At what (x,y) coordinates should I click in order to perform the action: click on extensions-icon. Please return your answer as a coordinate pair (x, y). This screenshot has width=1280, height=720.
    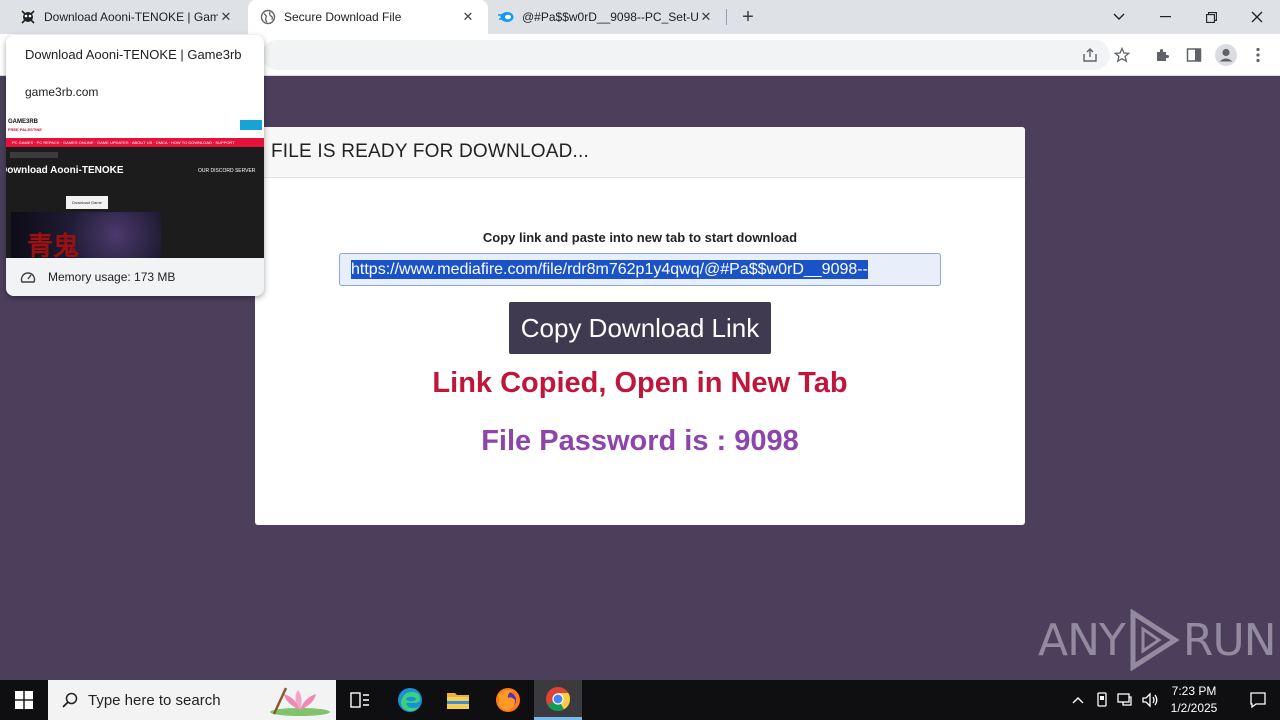
    Looking at the image, I should click on (1162, 55).